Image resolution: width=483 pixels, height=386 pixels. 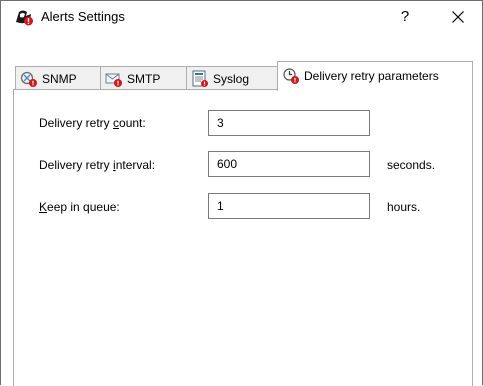 I want to click on tab-smtp: SMTP, so click(x=143, y=78).